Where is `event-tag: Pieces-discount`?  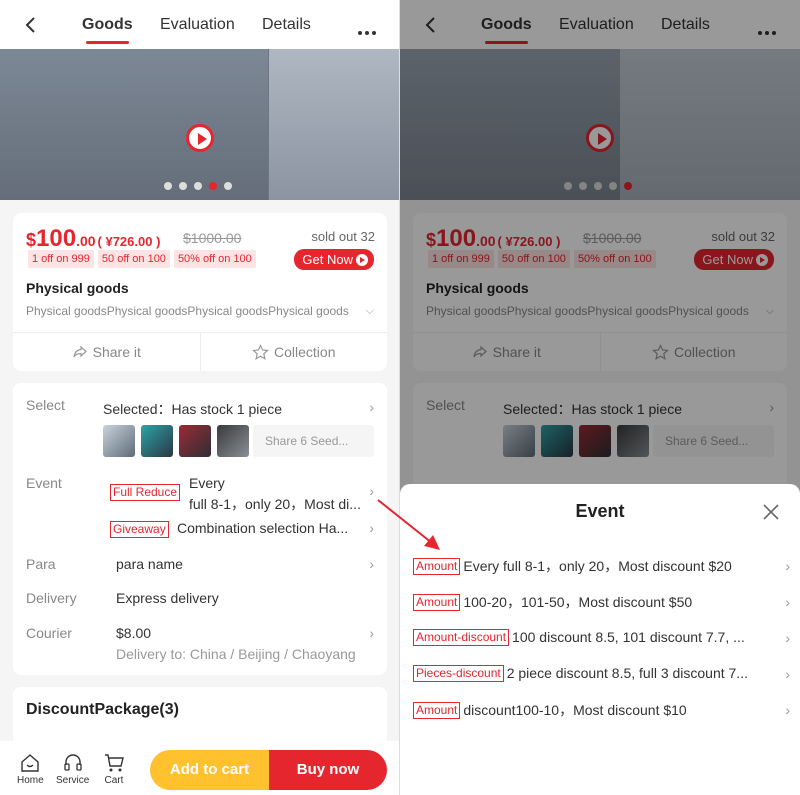
event-tag: Pieces-discount is located at coordinates (458, 673).